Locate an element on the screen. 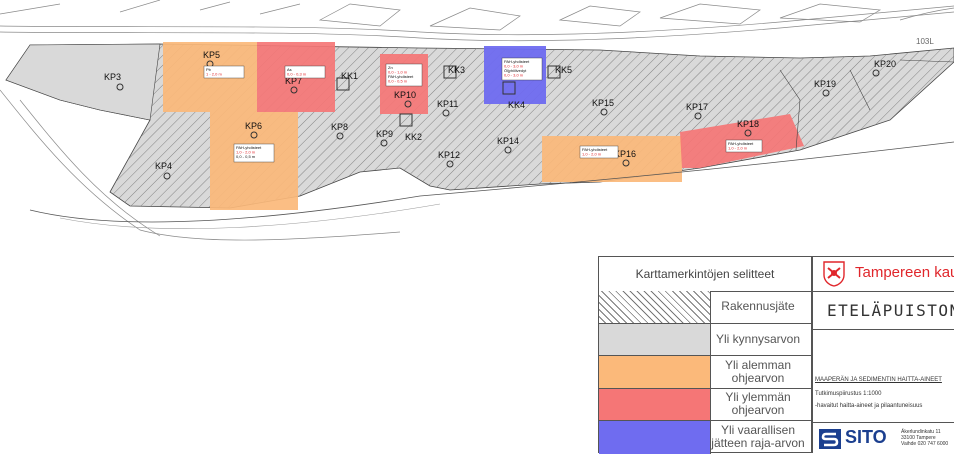 This screenshot has width=954, height=454. analysis-note-kp7: As0,0 - 0,3 m is located at coordinates (305, 72).